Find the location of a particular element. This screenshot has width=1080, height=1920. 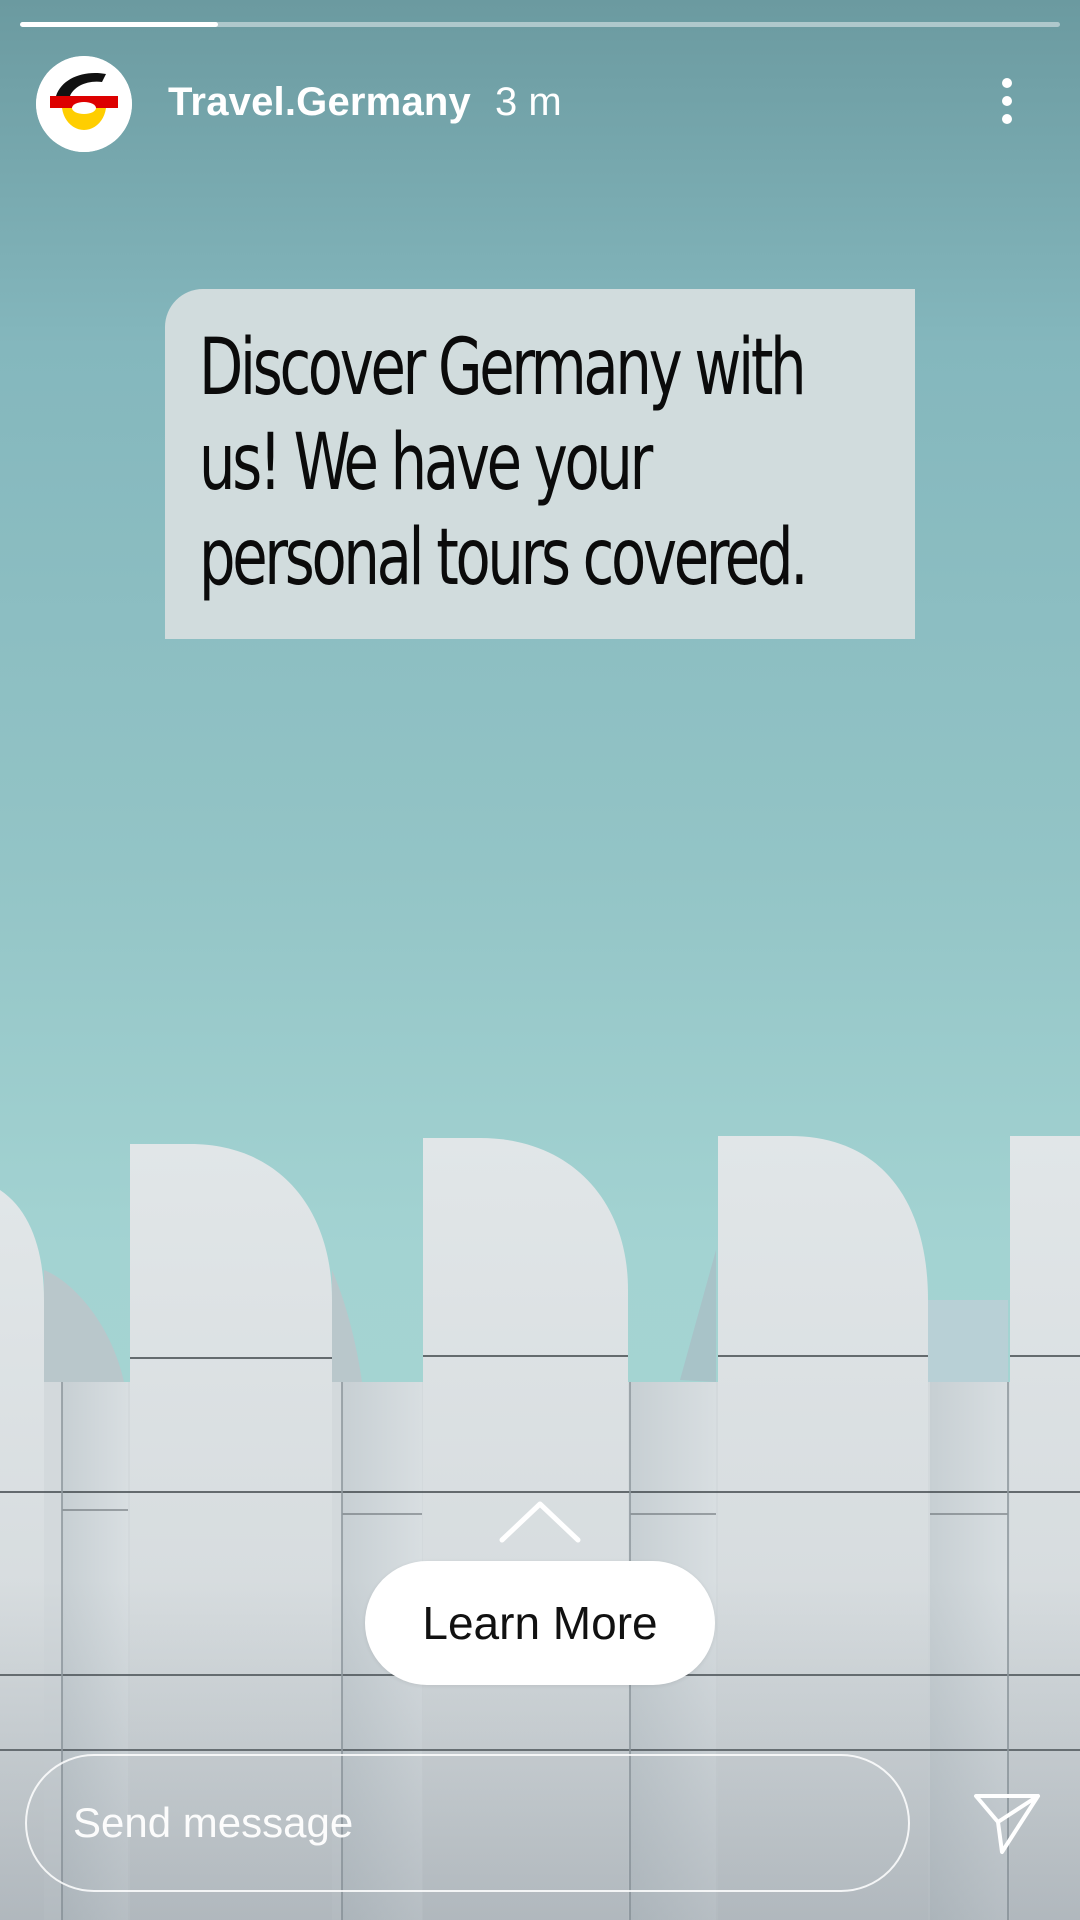

message-placeholder: Send message is located at coordinates (213, 1822).